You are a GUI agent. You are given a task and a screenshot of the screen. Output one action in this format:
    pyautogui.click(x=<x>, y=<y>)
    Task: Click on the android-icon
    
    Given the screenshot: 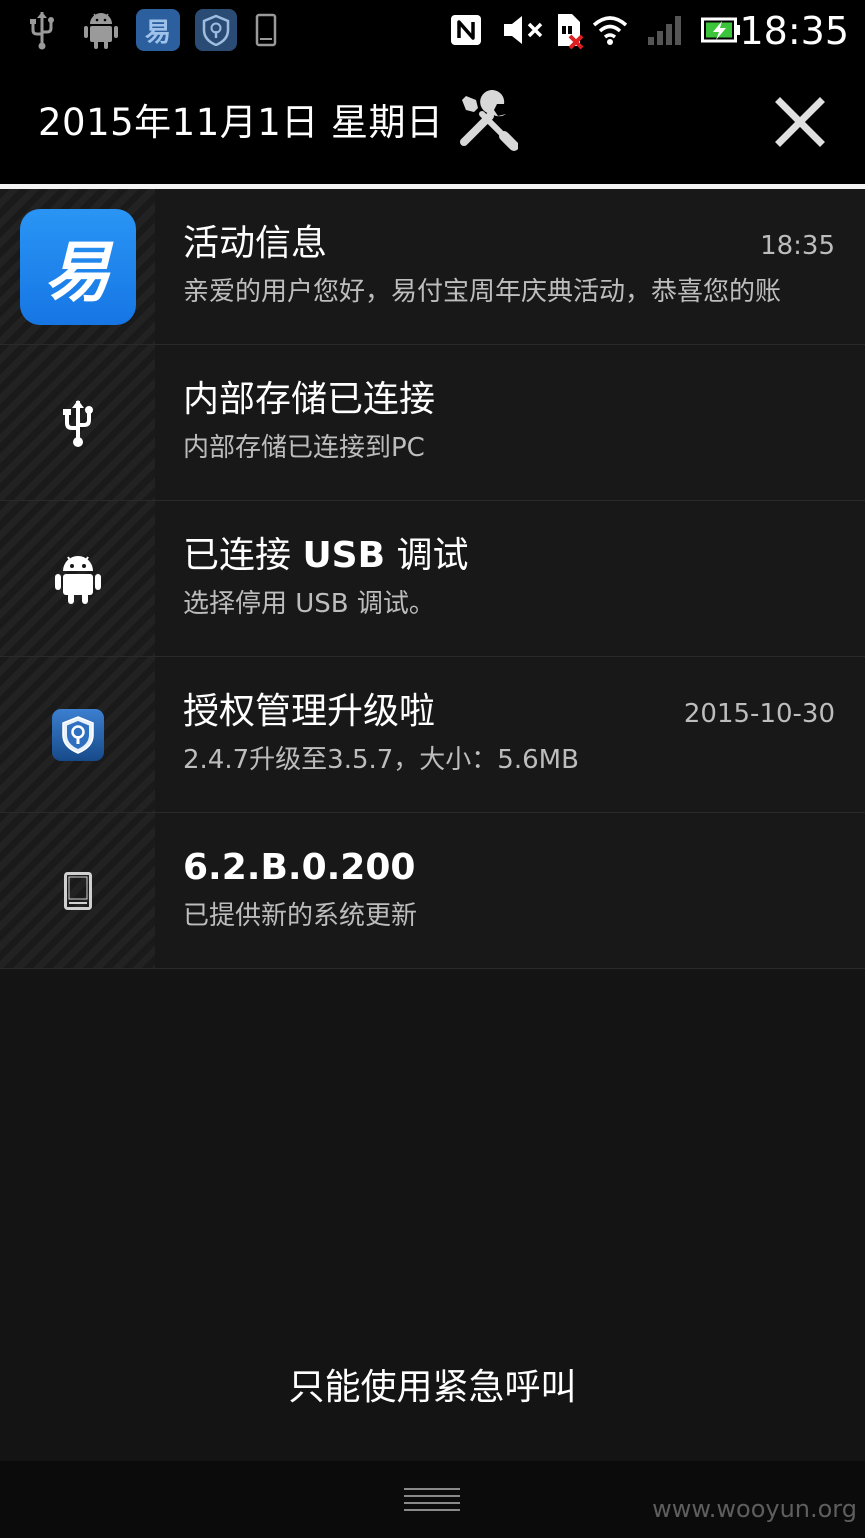 What is the action you would take?
    pyautogui.click(x=77, y=579)
    